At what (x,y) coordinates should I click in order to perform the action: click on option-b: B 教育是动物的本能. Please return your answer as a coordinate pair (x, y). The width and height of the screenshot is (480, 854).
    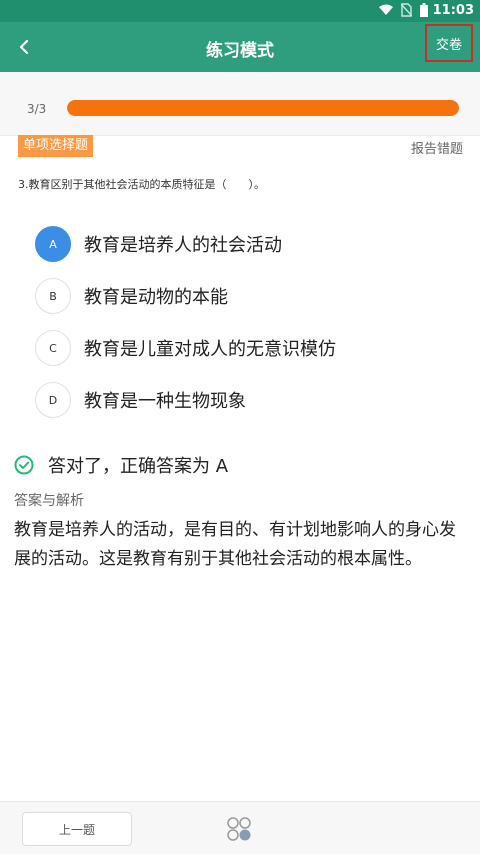
    Looking at the image, I should click on (245, 296).